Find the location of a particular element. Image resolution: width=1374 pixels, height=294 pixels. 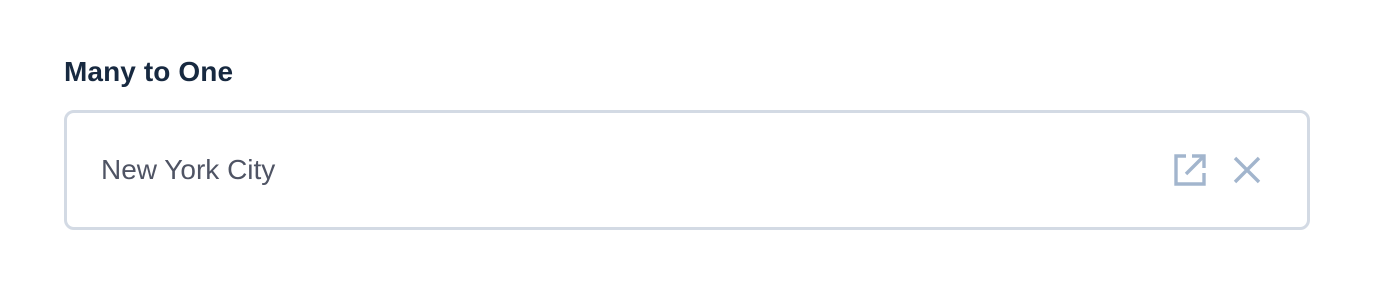

selected-item-value: New York City is located at coordinates (188, 169).